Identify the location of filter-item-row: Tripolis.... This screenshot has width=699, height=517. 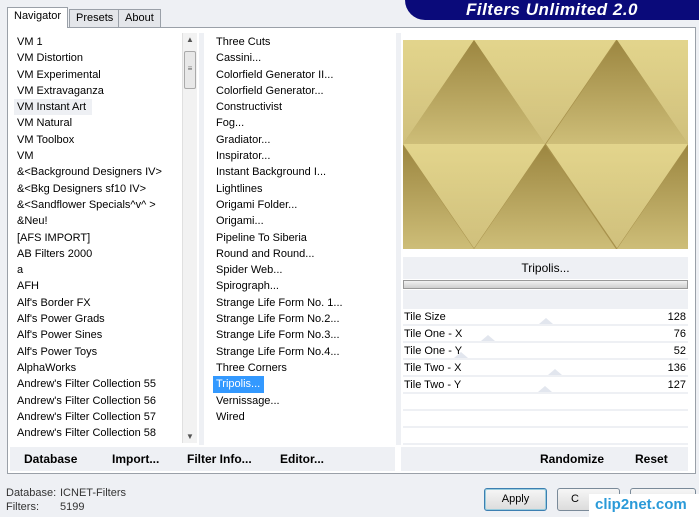
(305, 384).